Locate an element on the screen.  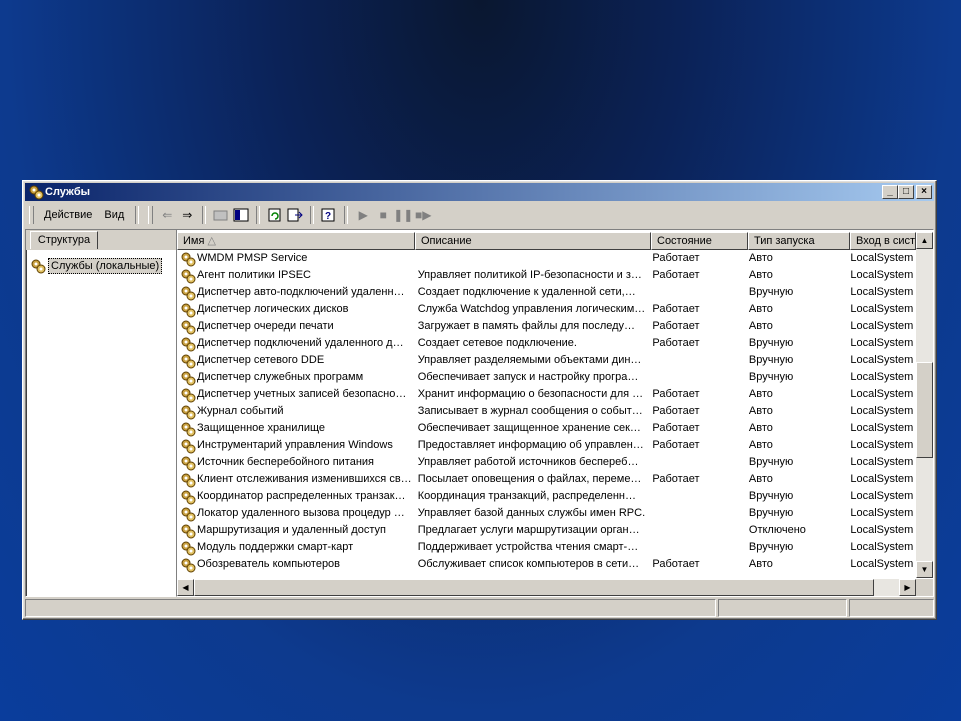
close-button: × is located at coordinates (924, 192).